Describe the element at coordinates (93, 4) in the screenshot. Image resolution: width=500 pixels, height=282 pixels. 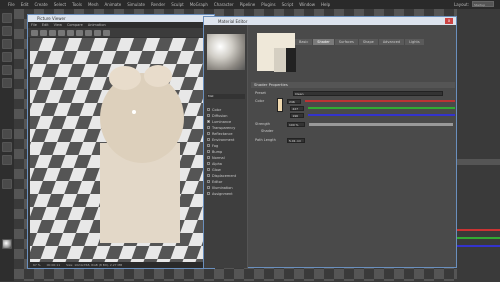
I see `menu-item: Mesh` at that location.